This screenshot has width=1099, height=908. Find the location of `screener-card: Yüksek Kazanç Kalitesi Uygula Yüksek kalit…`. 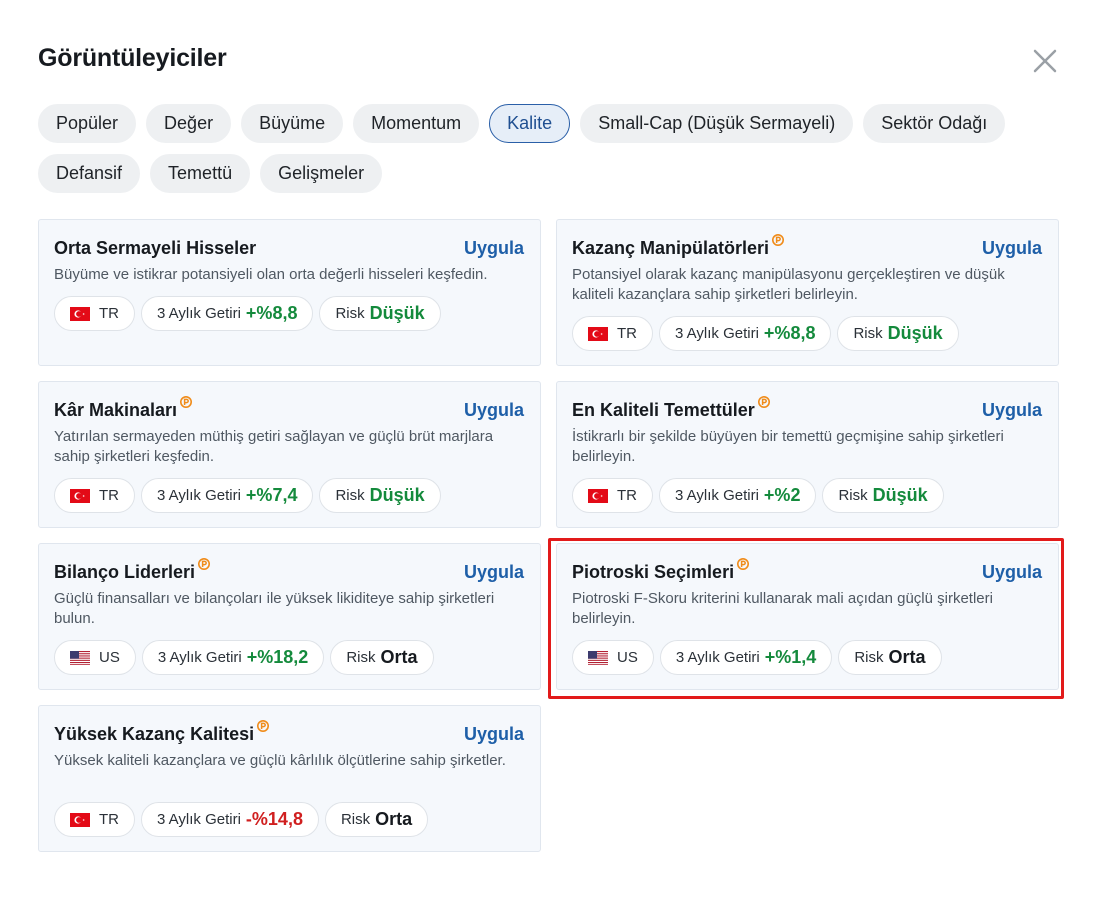

screener-card: Yüksek Kazanç Kalitesi Uygula Yüksek kalit… is located at coordinates (289, 778).